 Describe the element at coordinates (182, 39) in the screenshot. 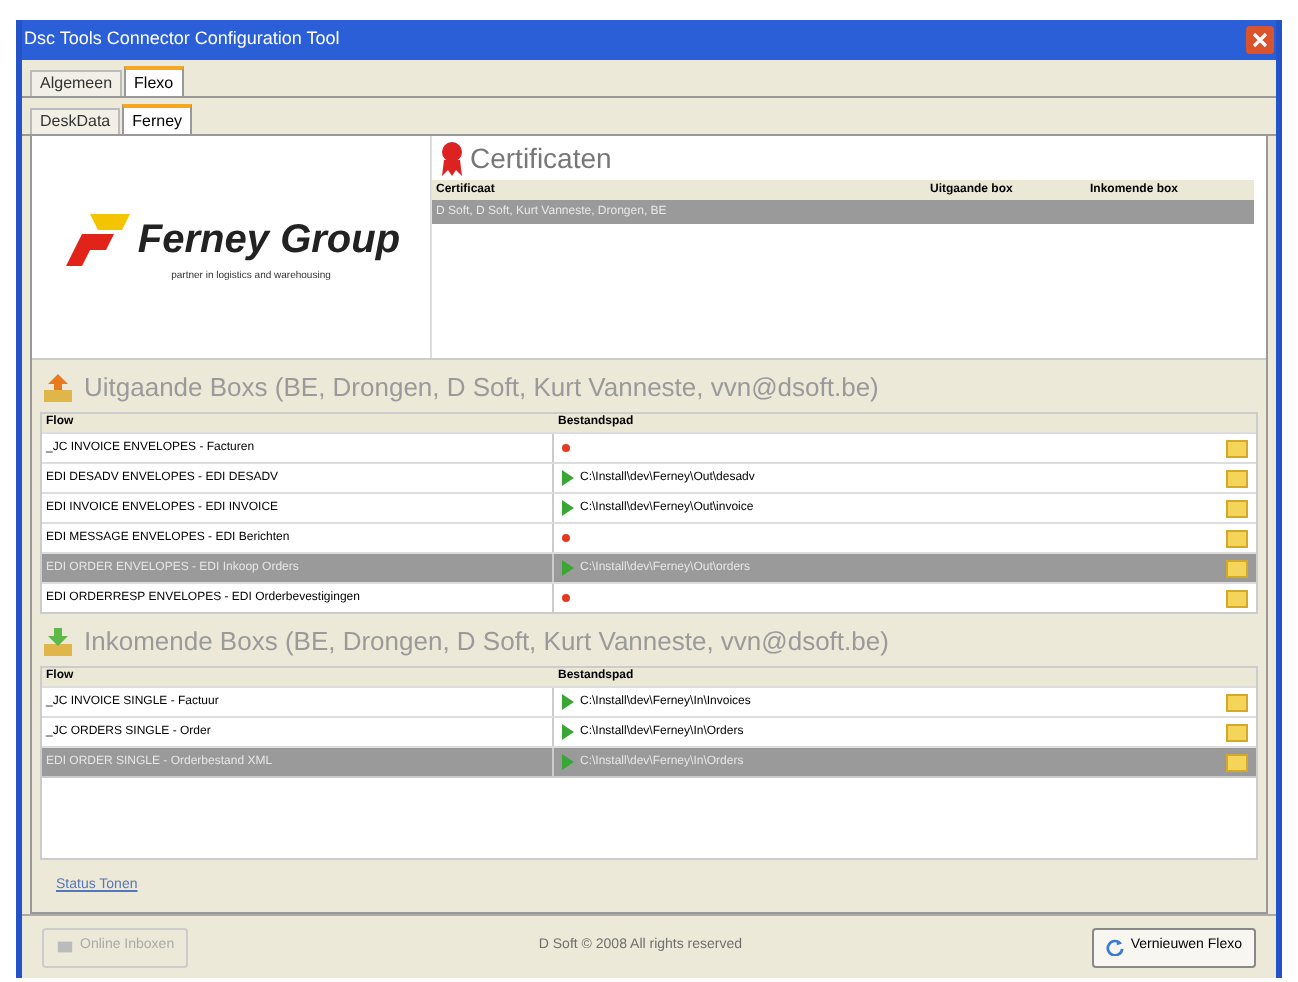

I see `window-title: Dsc Tools Connector Configuration Tool` at that location.